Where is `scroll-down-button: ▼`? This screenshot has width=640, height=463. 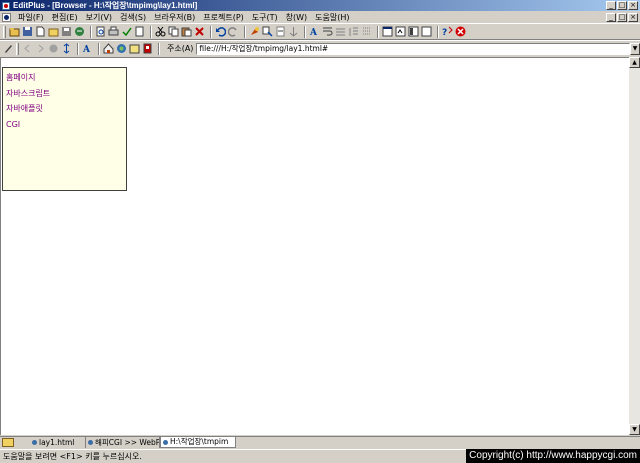
scroll-down-button: ▼ is located at coordinates (634, 429).